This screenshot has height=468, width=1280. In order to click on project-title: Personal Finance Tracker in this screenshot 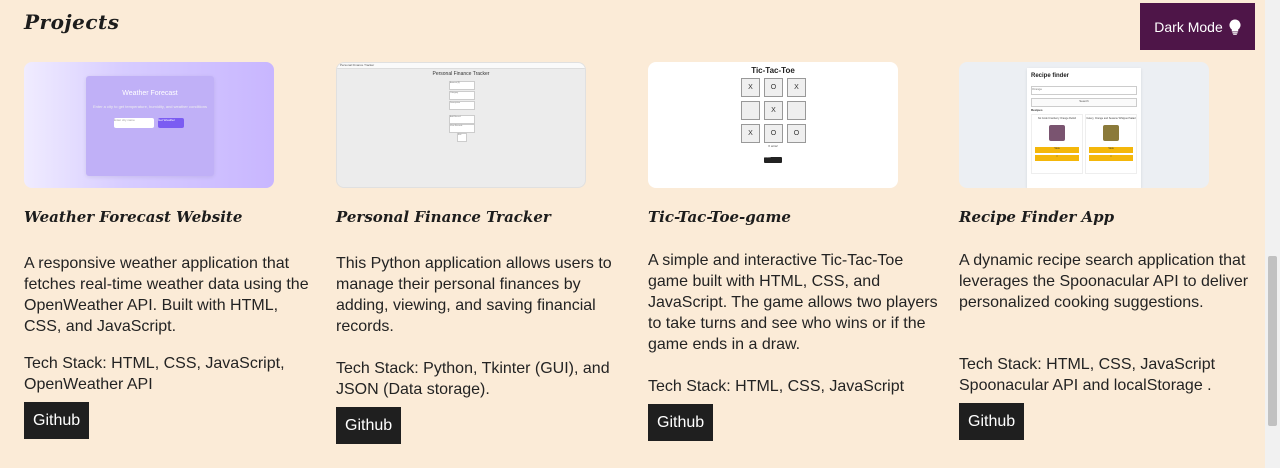, I will do `click(443, 217)`.